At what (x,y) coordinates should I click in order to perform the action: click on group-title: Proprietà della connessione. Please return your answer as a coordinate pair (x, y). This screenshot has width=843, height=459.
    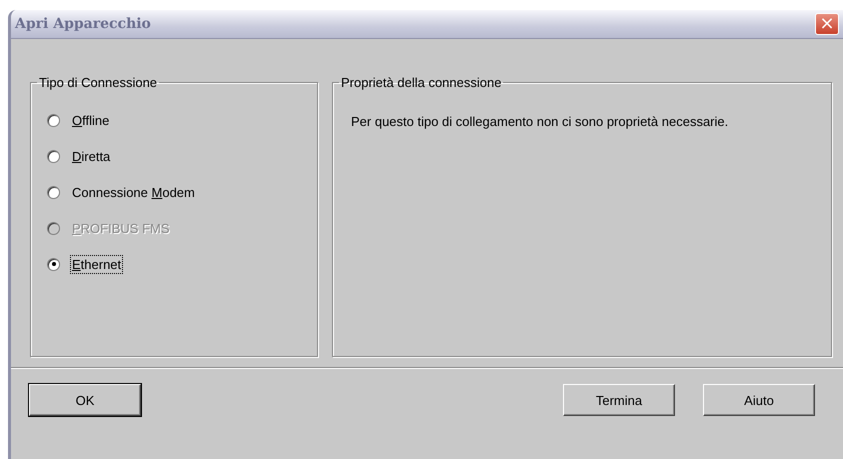
    Looking at the image, I should click on (421, 82).